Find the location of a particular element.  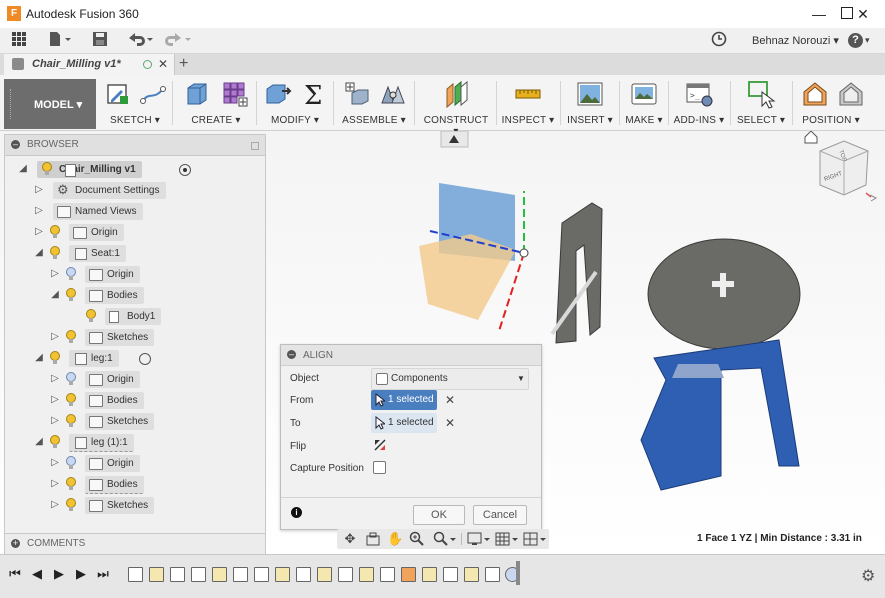

new-component-icon is located at coordinates (357, 94).